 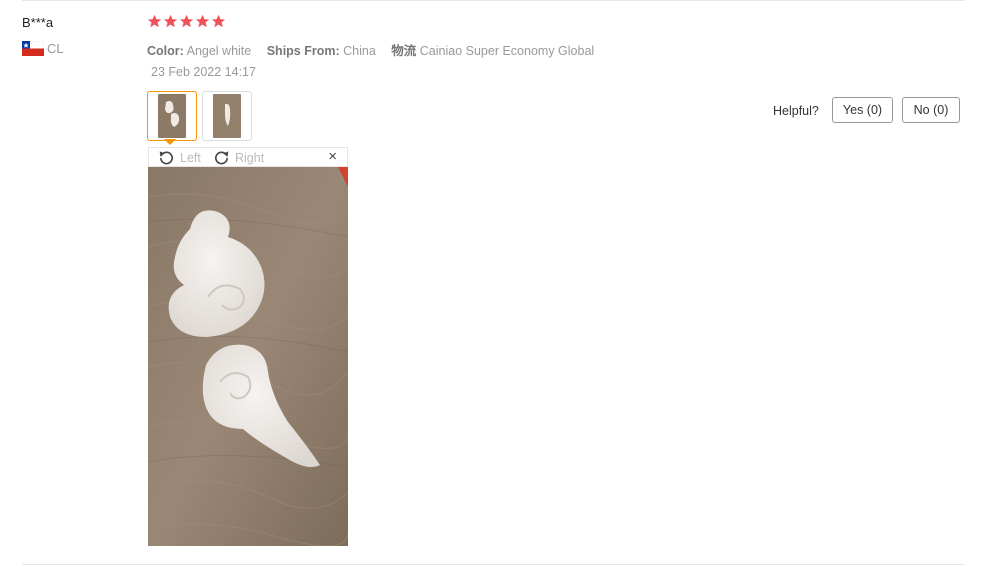 I want to click on photo-thumbnail-wings, so click(x=172, y=116).